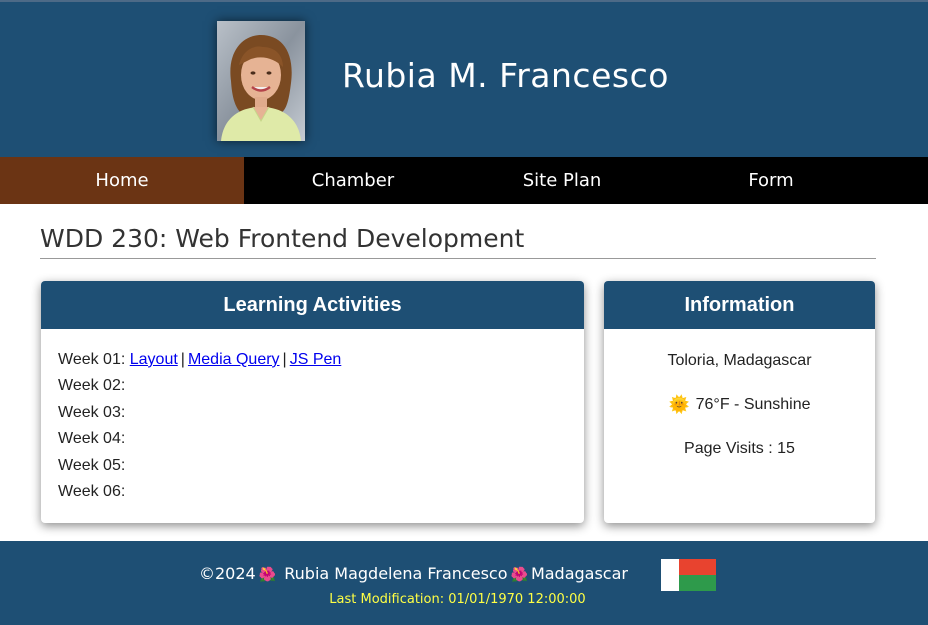 This screenshot has width=928, height=625. What do you see at coordinates (92, 359) in the screenshot?
I see `week-label: Week 01:` at bounding box center [92, 359].